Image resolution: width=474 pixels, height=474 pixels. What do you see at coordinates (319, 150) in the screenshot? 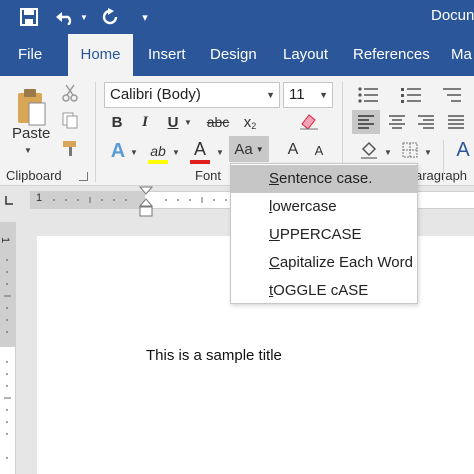
I see `shrink-font-button: A` at bounding box center [319, 150].